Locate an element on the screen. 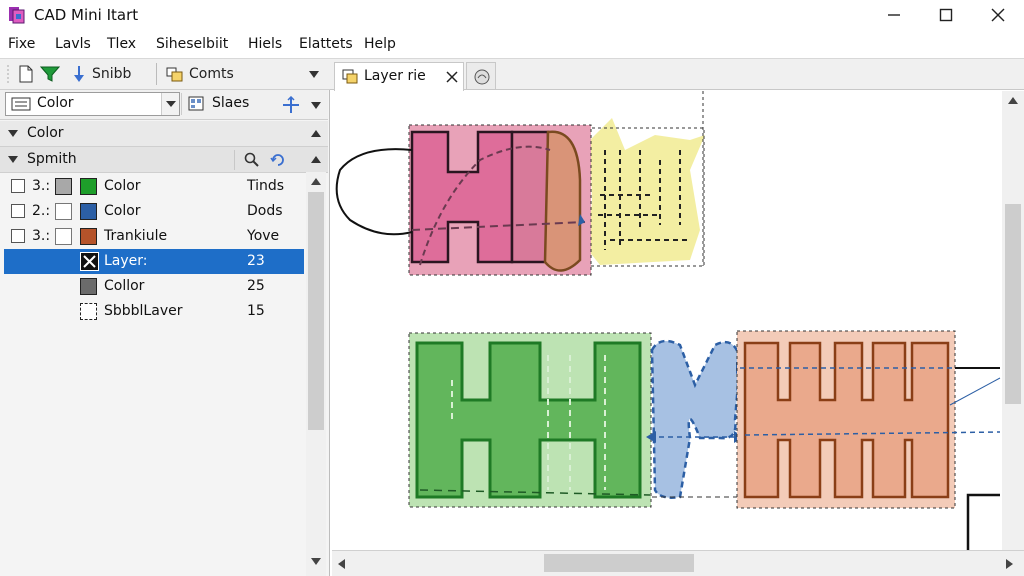  tab-layer-label: Layer rie is located at coordinates (395, 76).